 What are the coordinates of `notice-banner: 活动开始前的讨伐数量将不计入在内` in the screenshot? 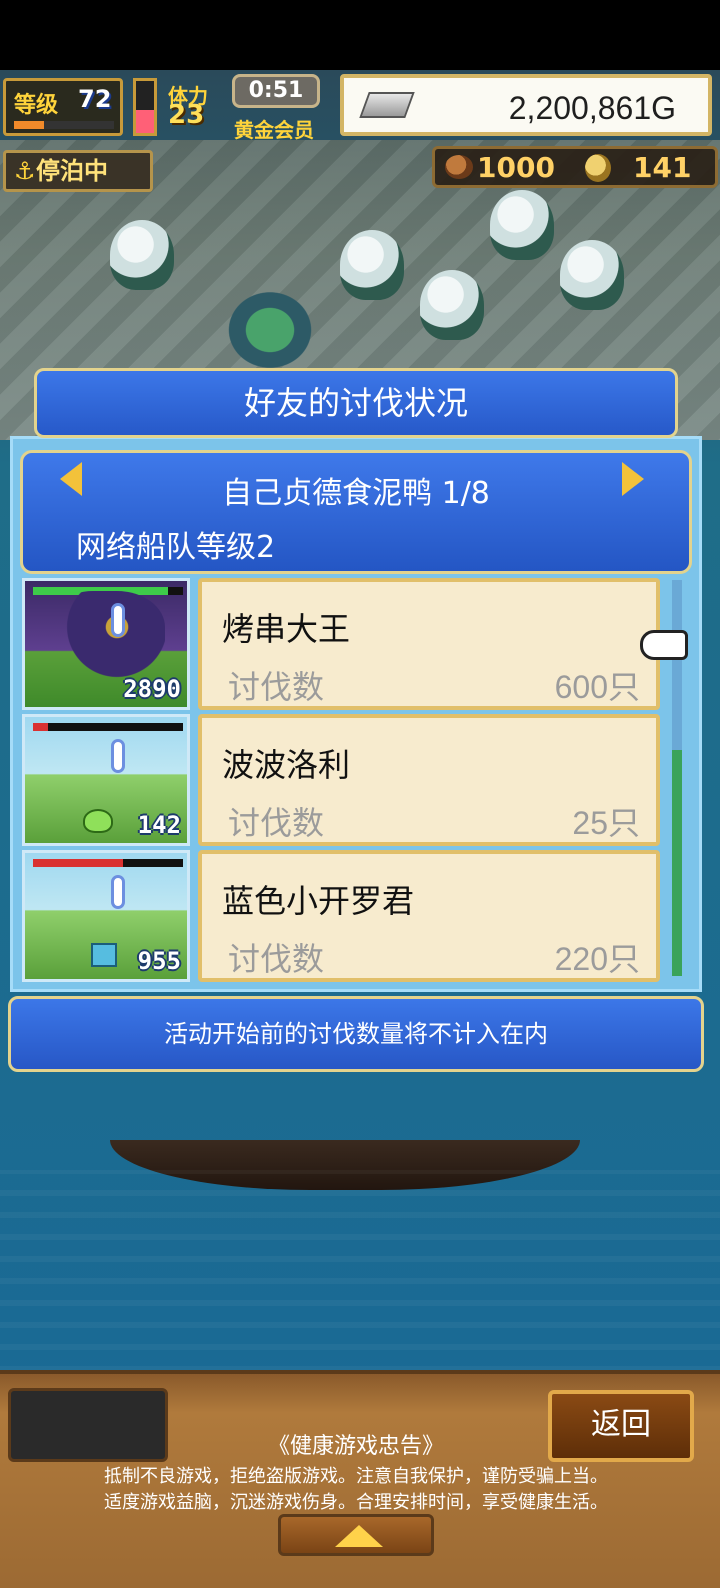 It's located at (356, 1034).